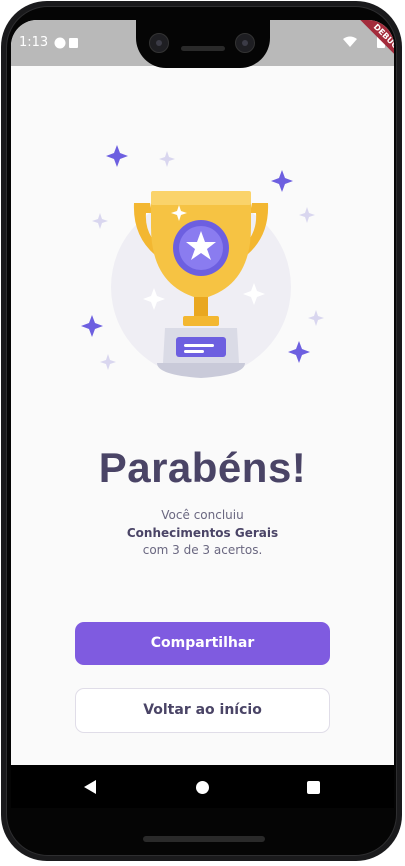 This screenshot has height=866, width=405. Describe the element at coordinates (204, 839) in the screenshot. I see `home-indicator` at that location.